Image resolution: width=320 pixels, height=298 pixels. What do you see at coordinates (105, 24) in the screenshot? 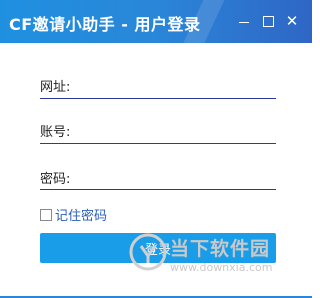
I see `window-title: CF邀请小助手 - 用户登录` at bounding box center [105, 24].